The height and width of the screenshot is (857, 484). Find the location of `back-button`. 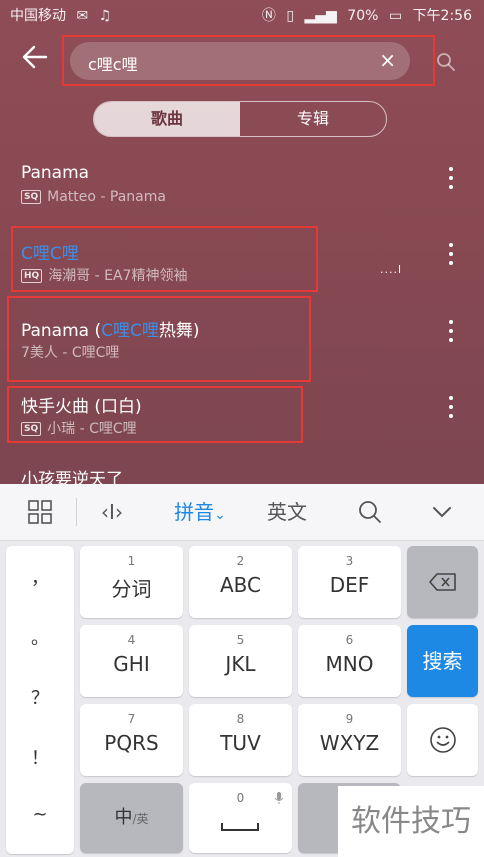

back-button is located at coordinates (37, 59).